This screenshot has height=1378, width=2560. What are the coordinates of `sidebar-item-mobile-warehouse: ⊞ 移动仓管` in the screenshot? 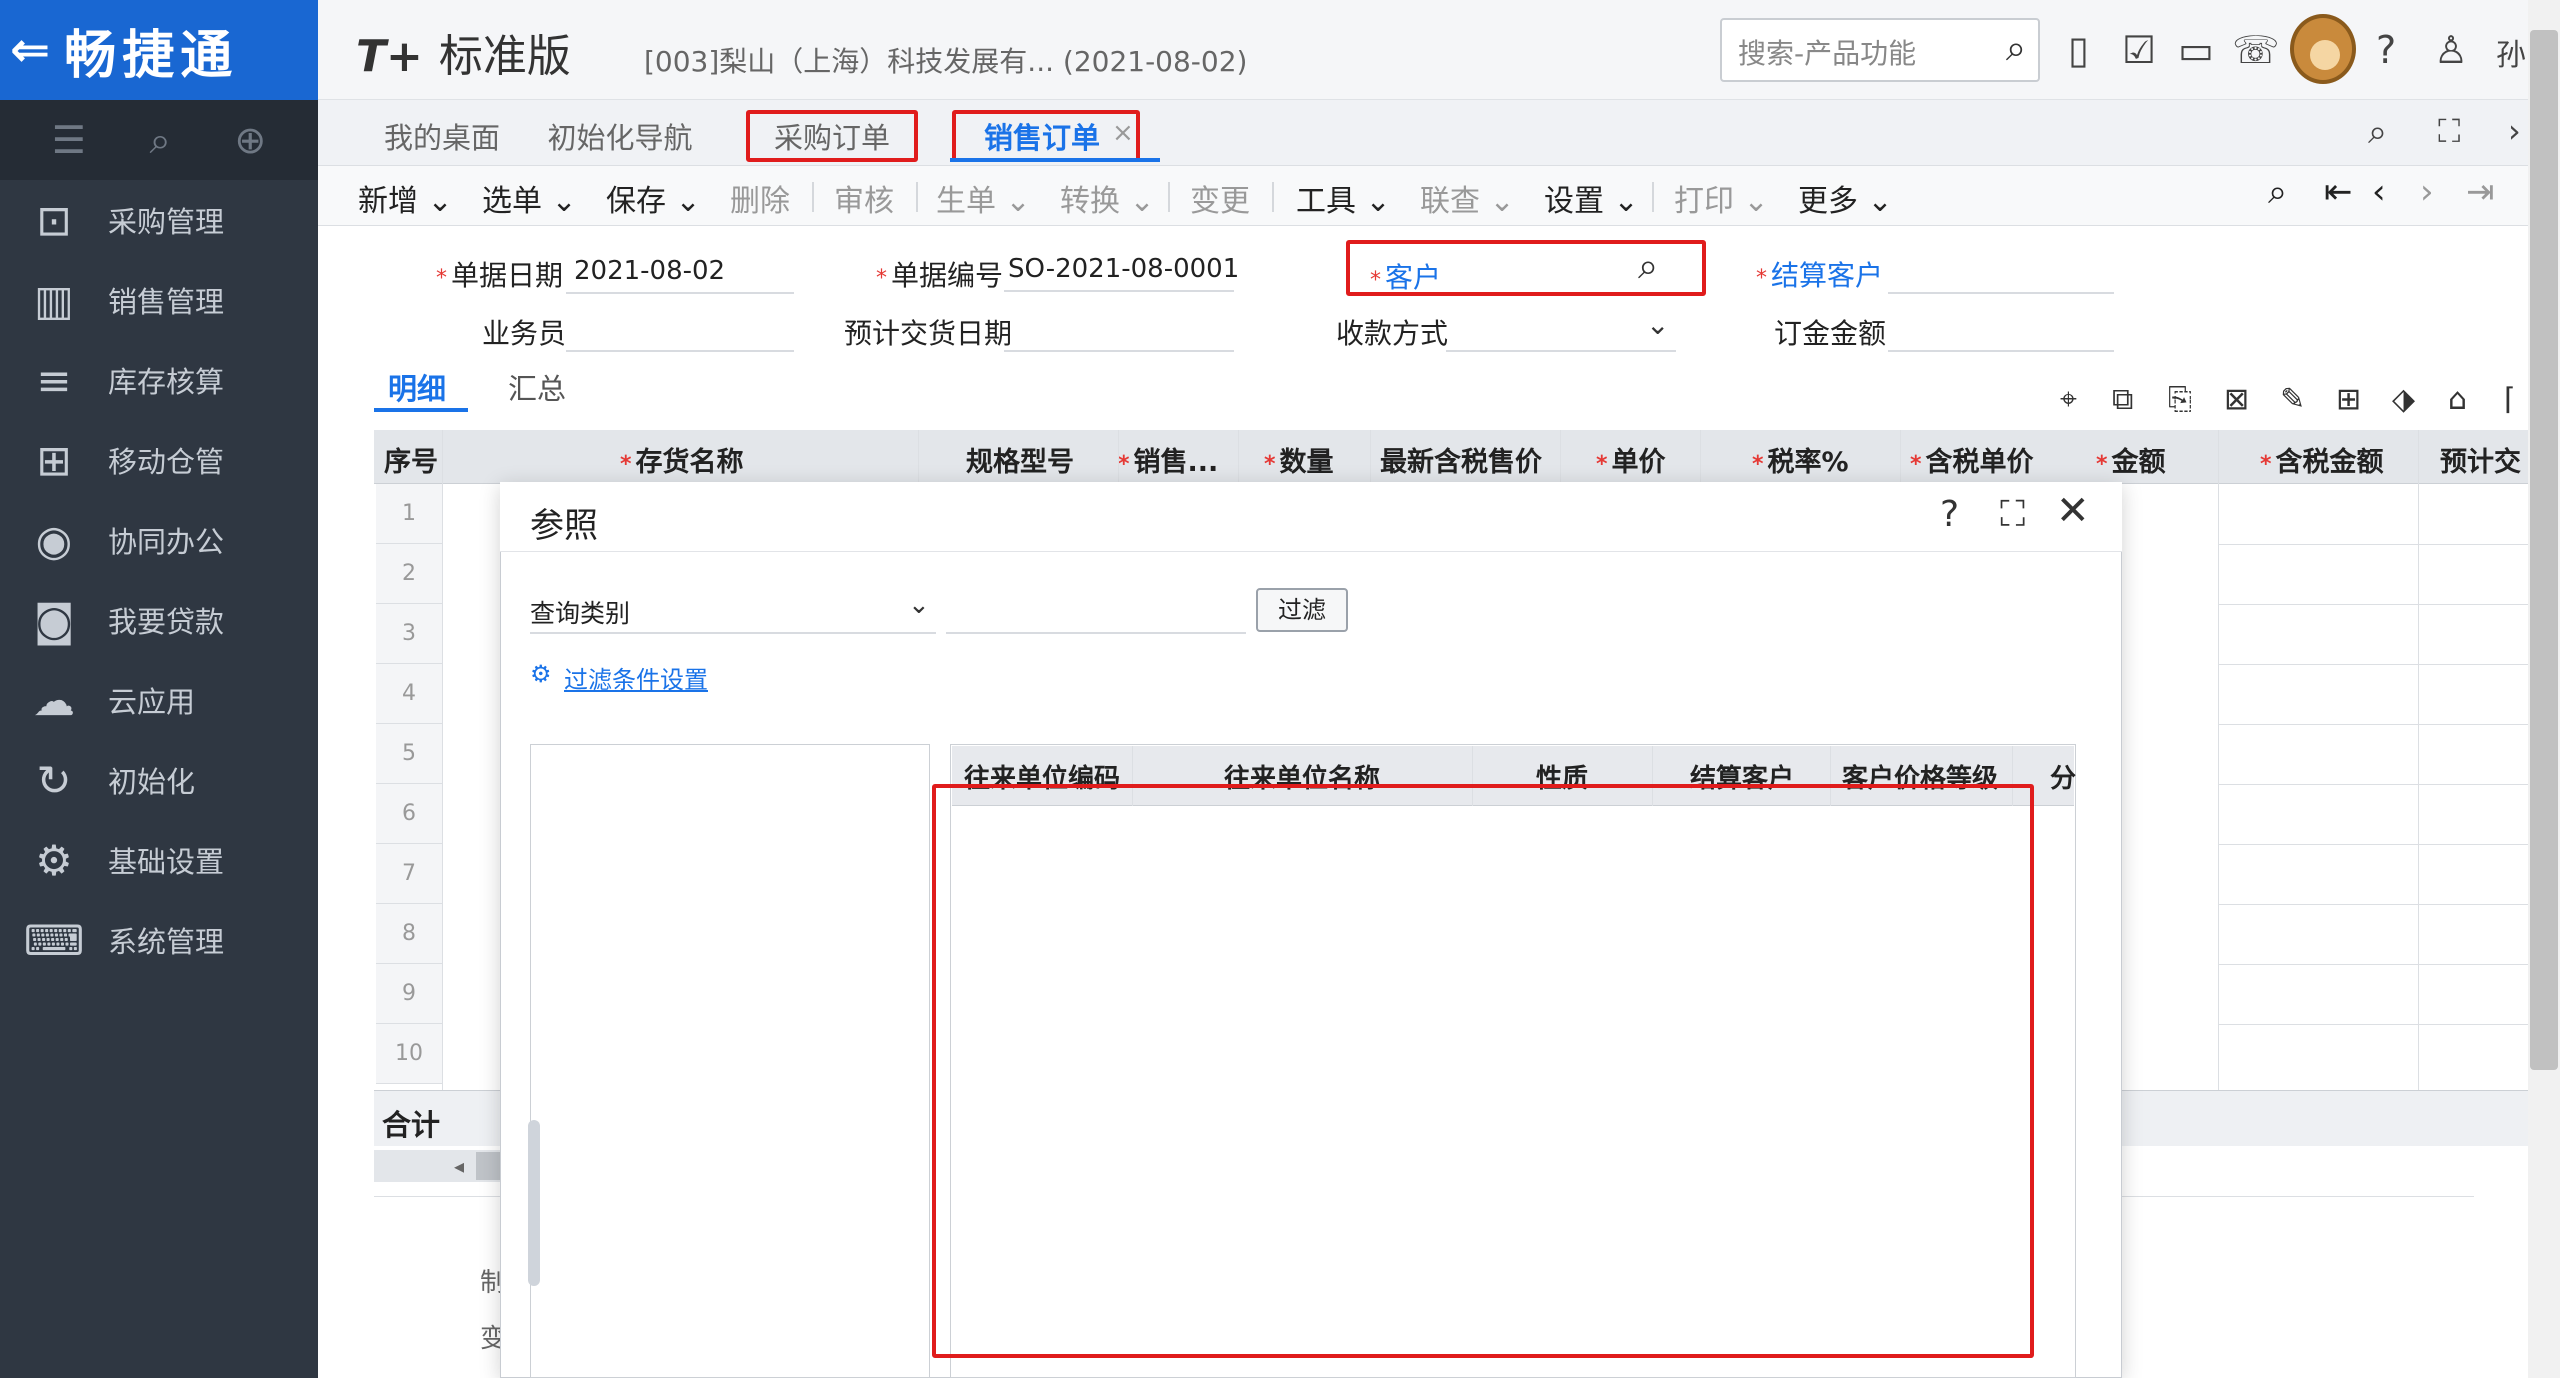 It's located at (159, 460).